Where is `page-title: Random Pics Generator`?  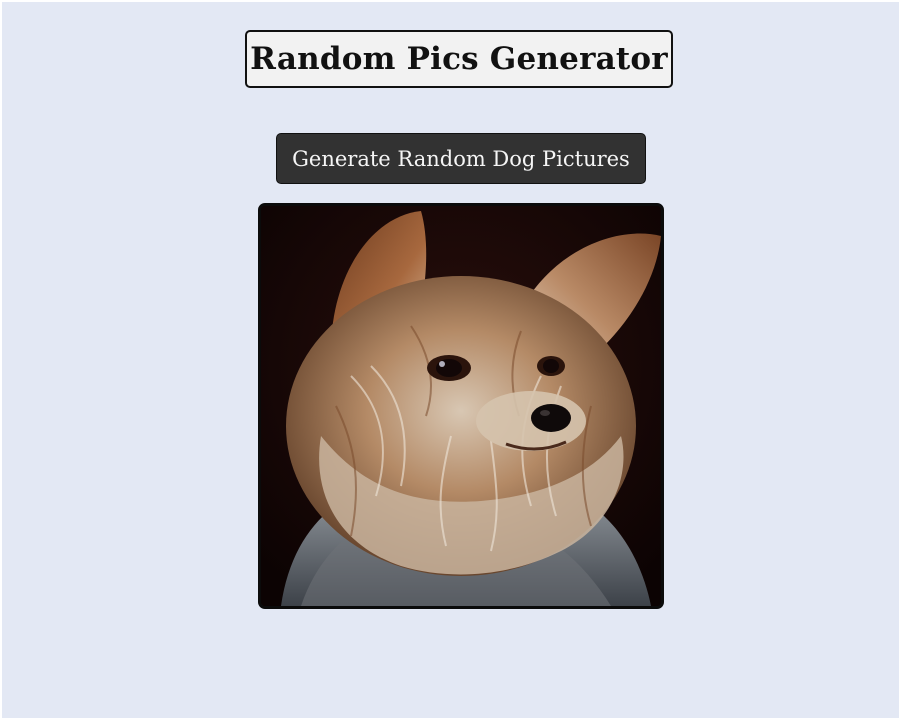 page-title: Random Pics Generator is located at coordinates (459, 59).